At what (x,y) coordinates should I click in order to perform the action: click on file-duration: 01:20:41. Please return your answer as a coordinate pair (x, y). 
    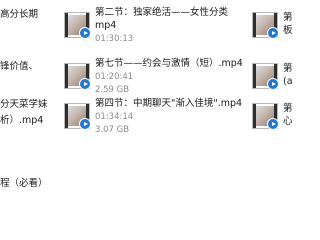
    Looking at the image, I should click on (114, 77).